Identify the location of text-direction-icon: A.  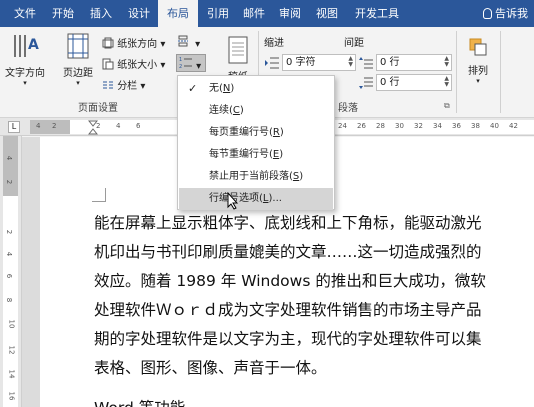
(26, 46).